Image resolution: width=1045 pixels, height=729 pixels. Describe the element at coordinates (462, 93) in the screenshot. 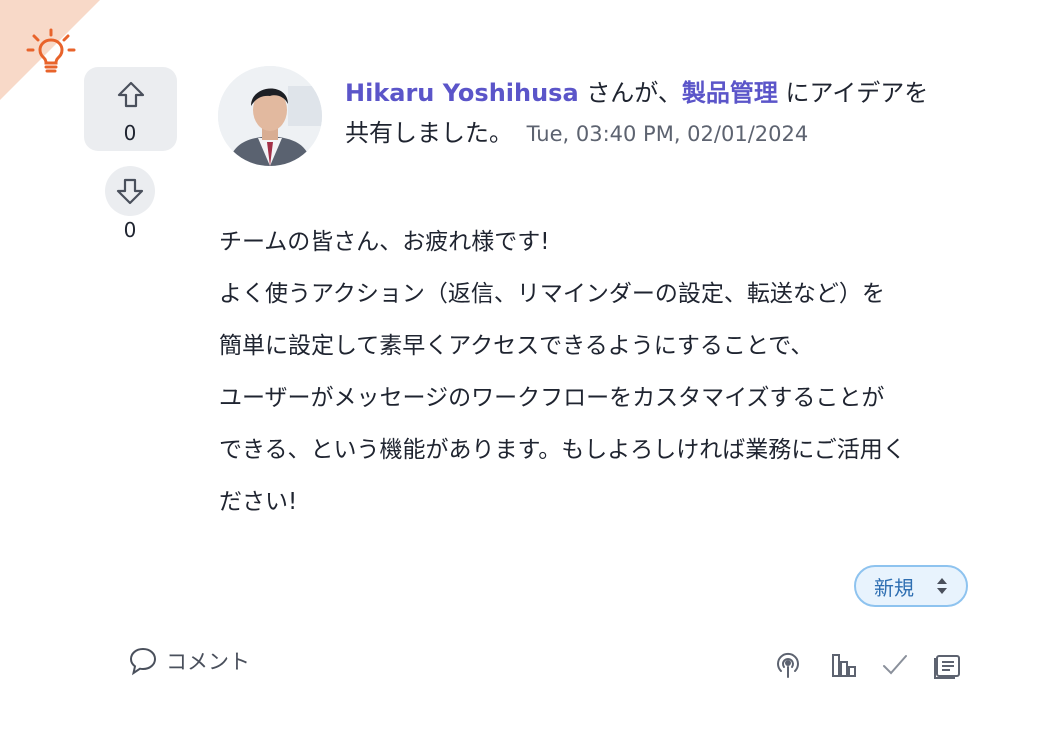

I see `author-link: Hikaru Yoshihusa` at that location.